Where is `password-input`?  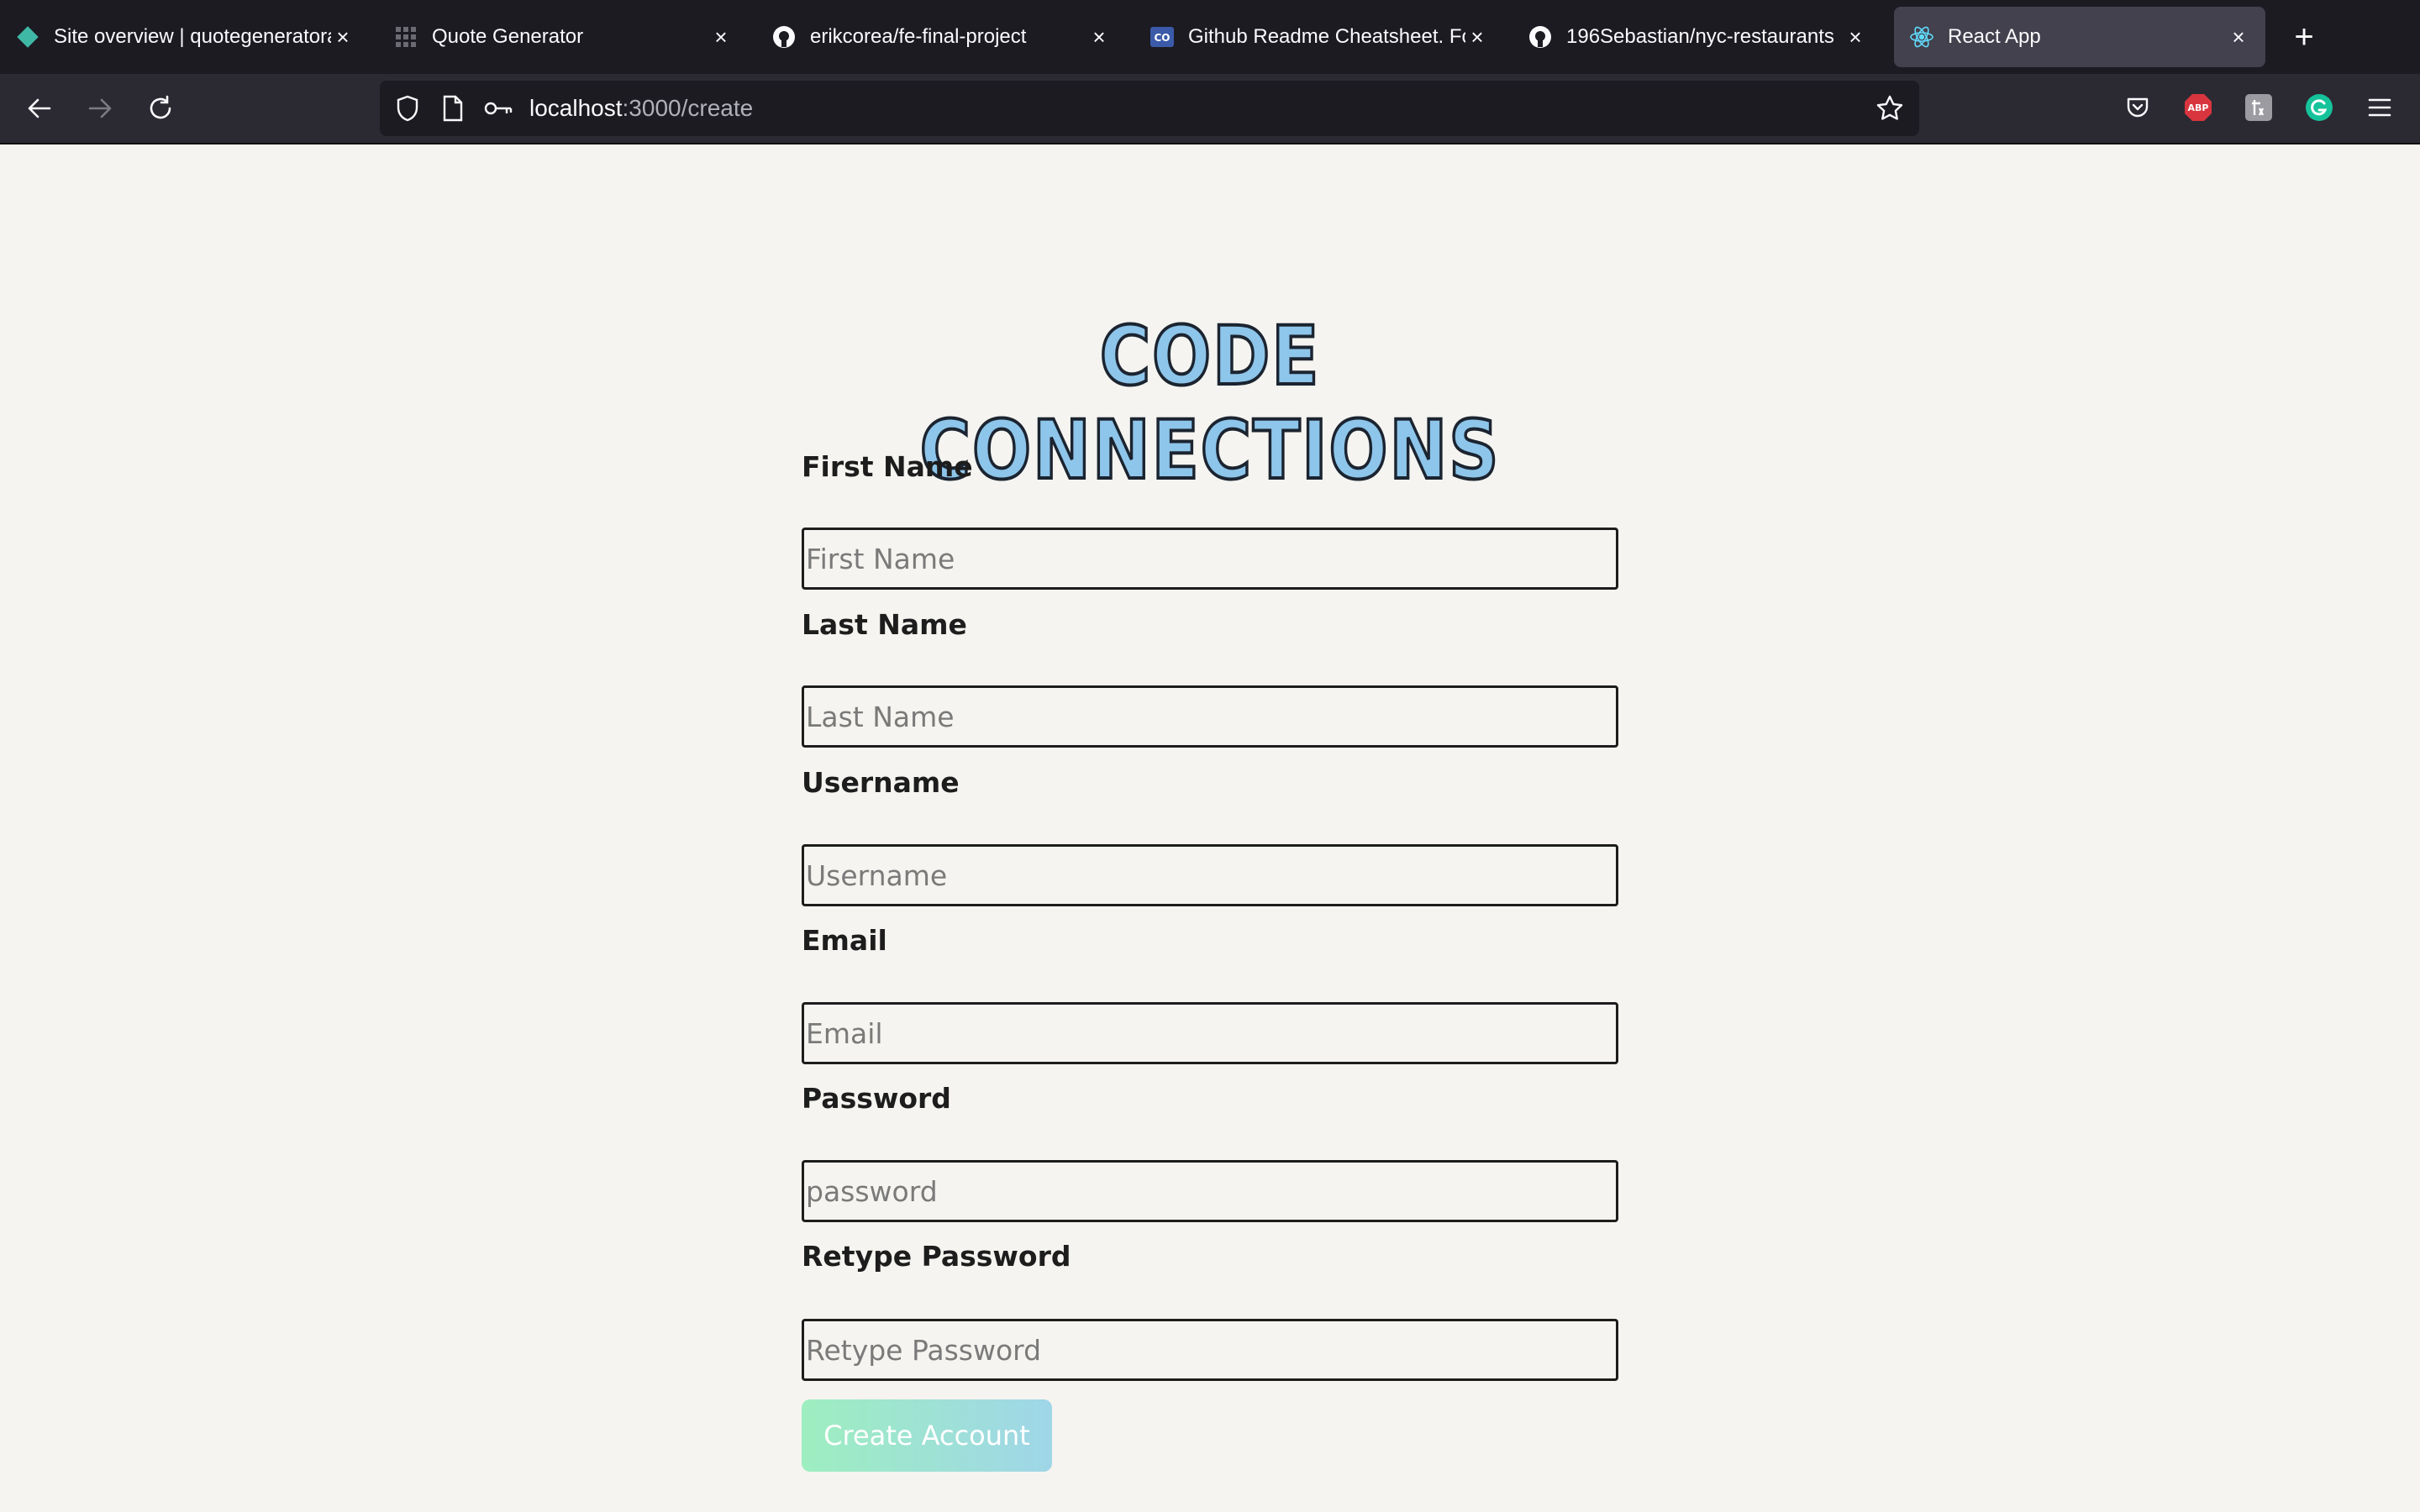 password-input is located at coordinates (1210, 1191).